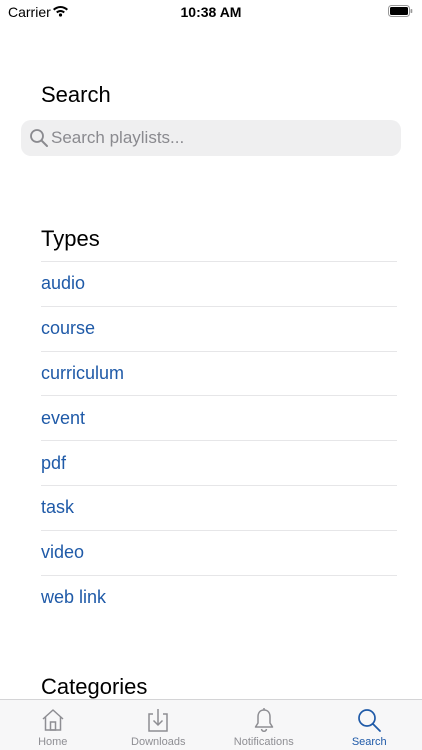 This screenshot has height=750, width=422. Describe the element at coordinates (219, 373) in the screenshot. I see `type-item-curriculum: curriculum` at that location.